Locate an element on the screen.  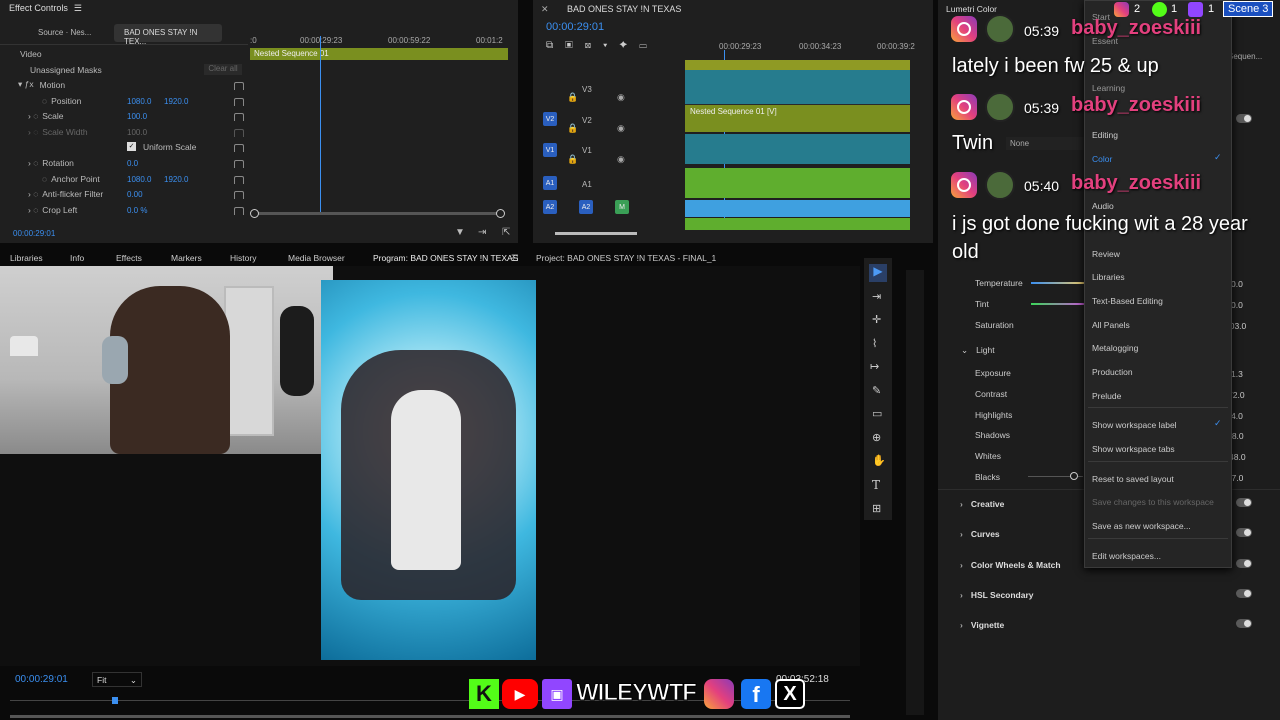
anti-flicker-reset-icon is located at coordinates (239, 195).